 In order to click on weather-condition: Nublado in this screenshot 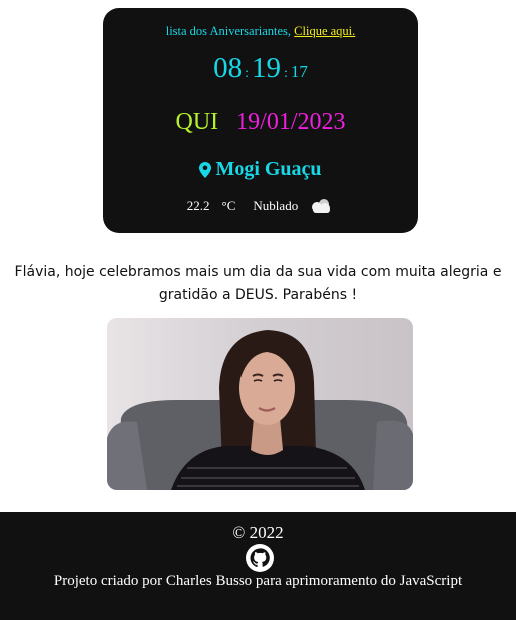, I will do `click(276, 205)`.